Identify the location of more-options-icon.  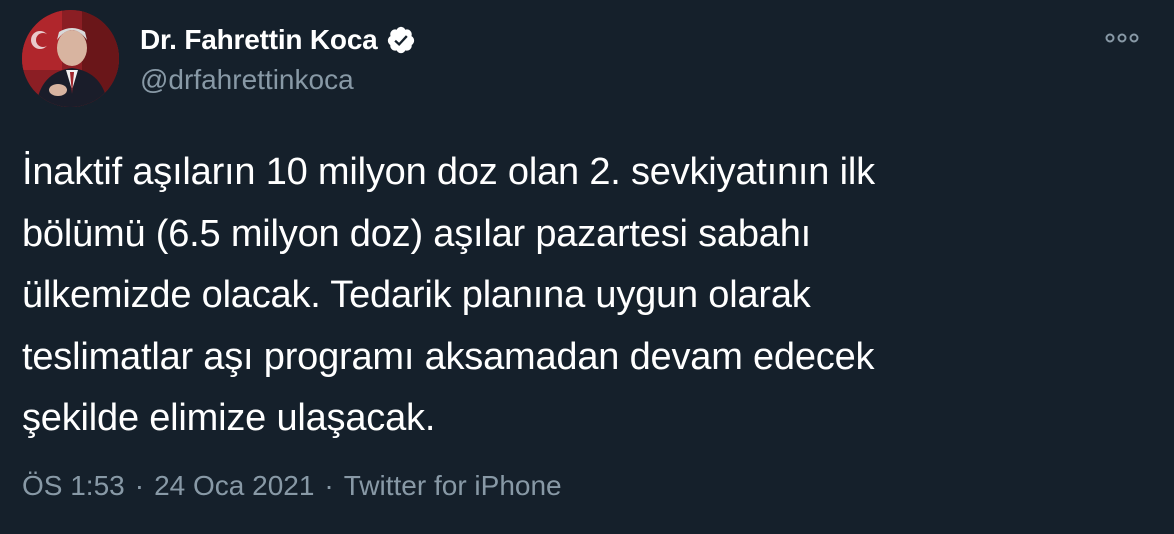
(1122, 38).